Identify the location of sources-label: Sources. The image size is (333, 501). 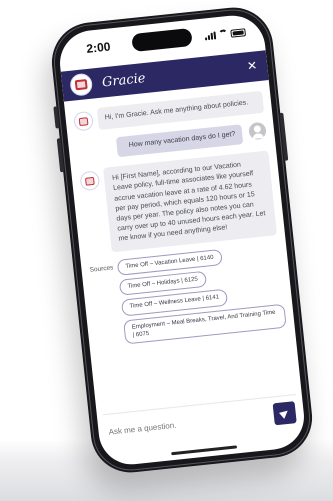
(101, 269).